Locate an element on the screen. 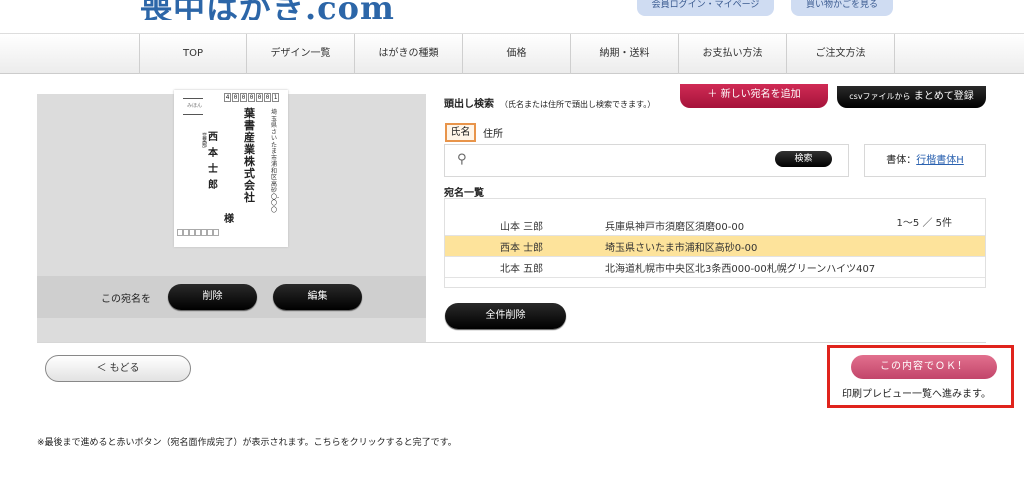 The height and width of the screenshot is (481, 1024). delete-all-button: 全件削除 is located at coordinates (505, 316).